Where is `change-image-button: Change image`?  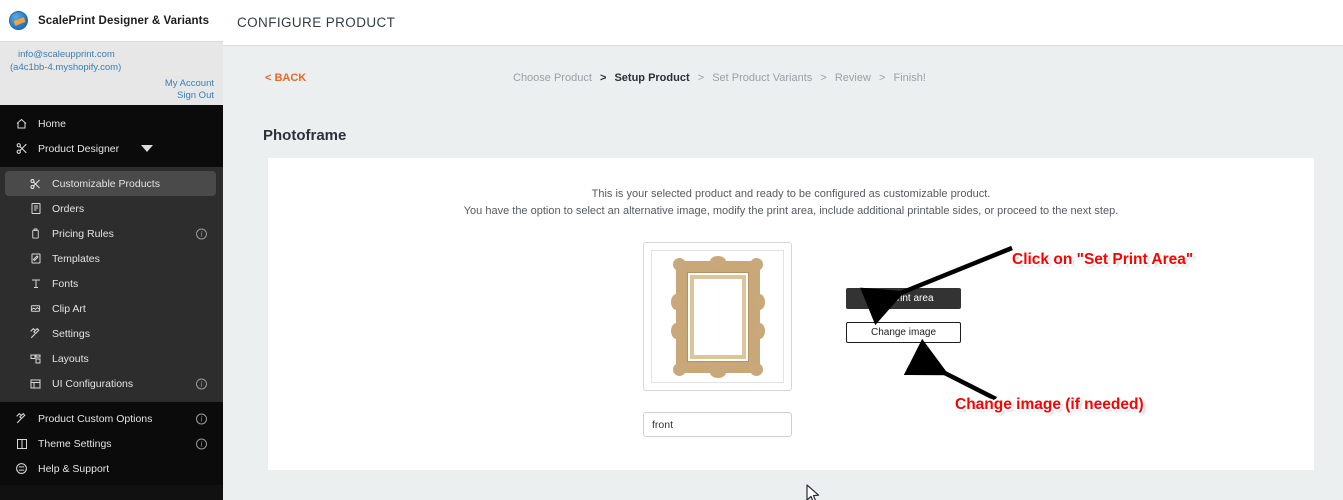
change-image-button: Change image is located at coordinates (903, 332).